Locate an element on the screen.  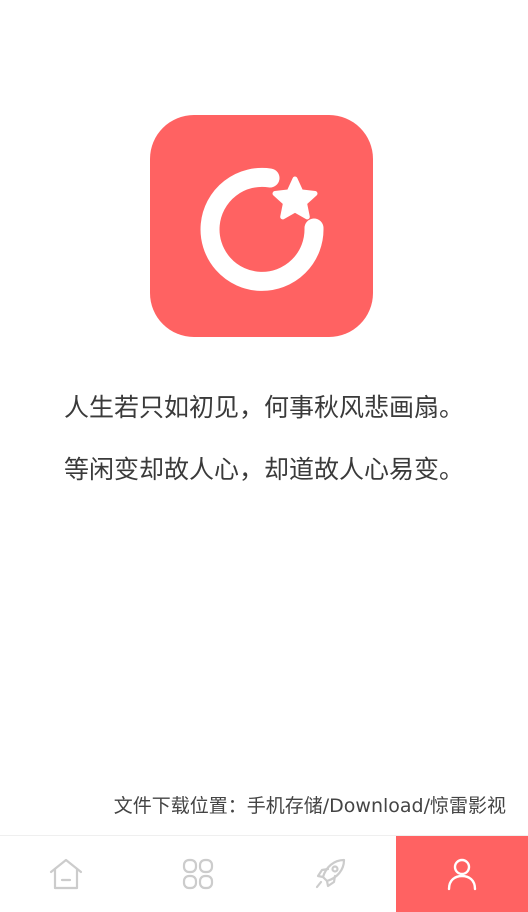
tab-home is located at coordinates (66, 874).